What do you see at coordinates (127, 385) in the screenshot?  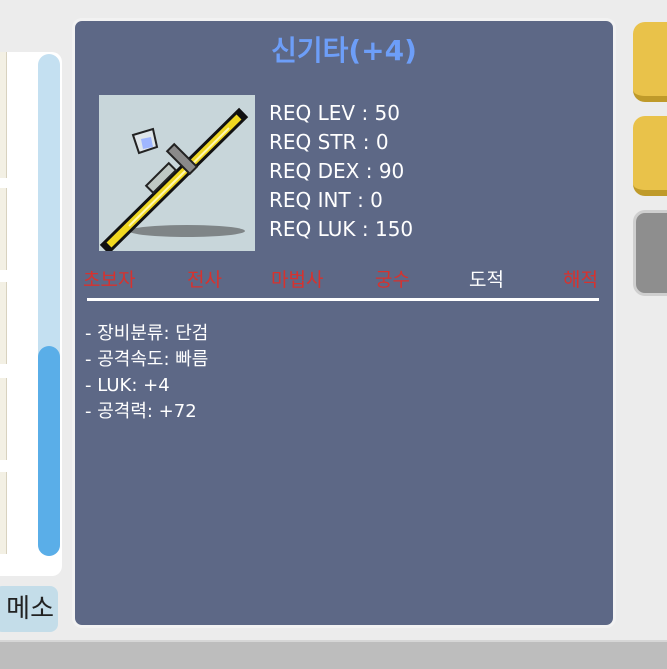 I see `stat-luk: - LUK: +4` at bounding box center [127, 385].